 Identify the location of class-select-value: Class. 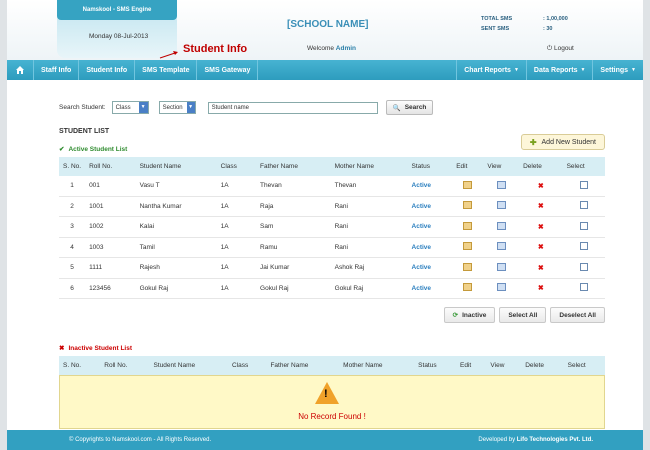
(123, 107).